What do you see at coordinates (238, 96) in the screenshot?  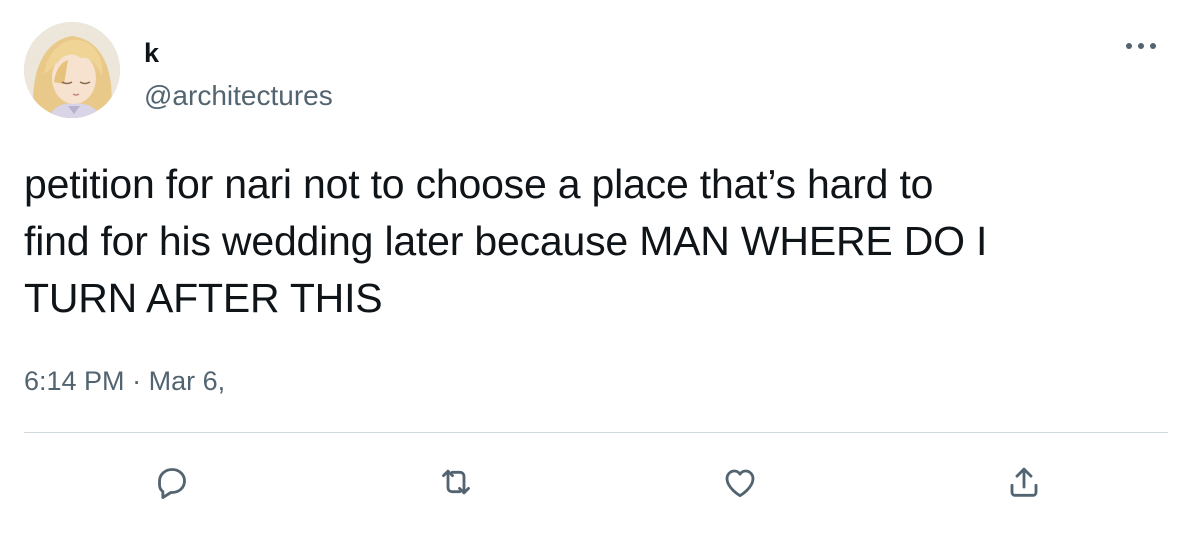 I see `user-handle: @architectures` at bounding box center [238, 96].